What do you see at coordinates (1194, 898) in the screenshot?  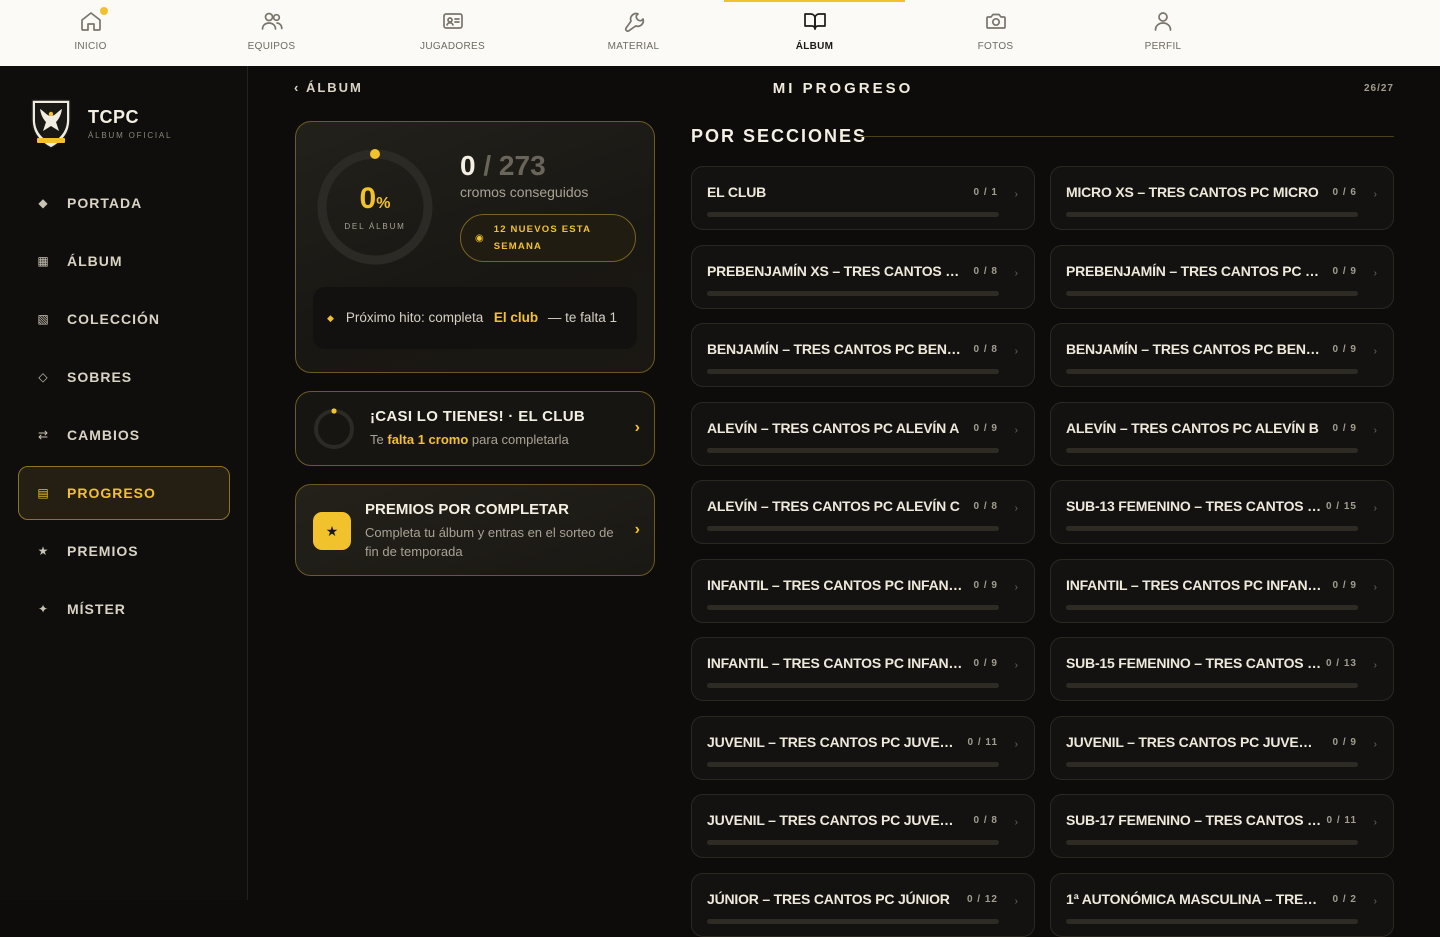 I see `section-name: 1ª AUTONÓMICA MASCULINA – TRES CANTOS PC` at bounding box center [1194, 898].